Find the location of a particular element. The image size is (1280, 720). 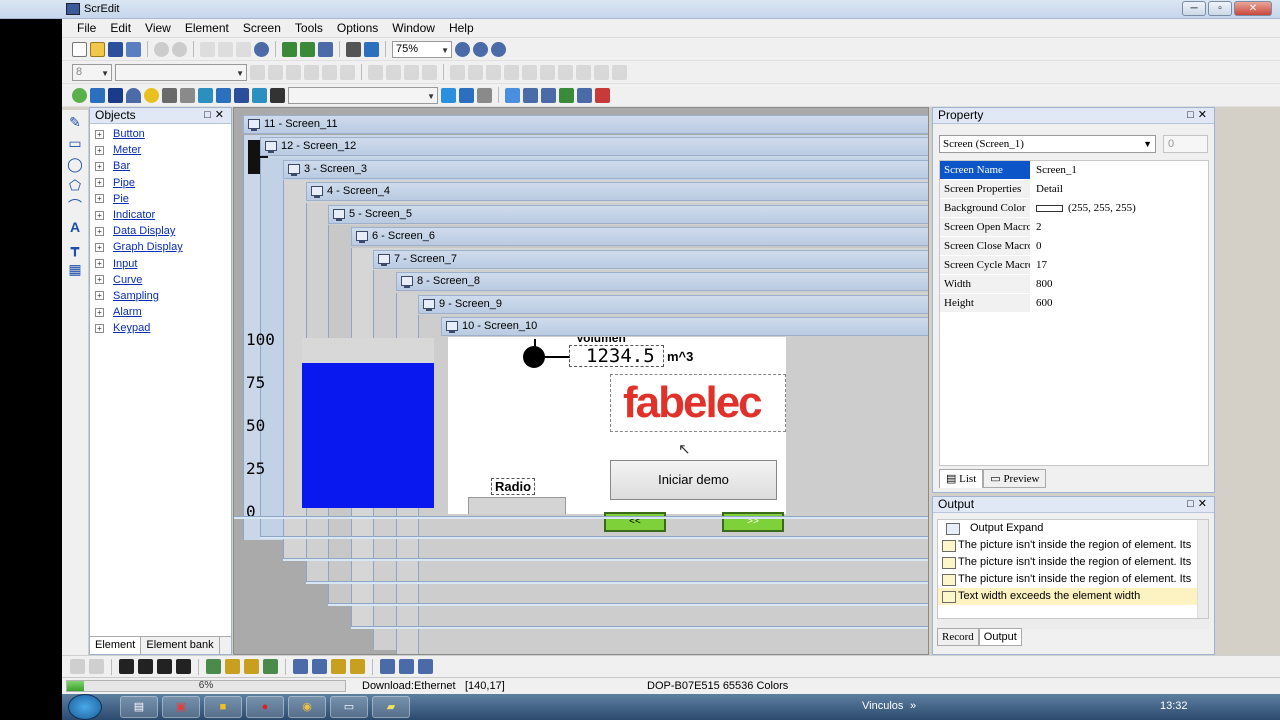

meter-element-icon is located at coordinates (97, 95).